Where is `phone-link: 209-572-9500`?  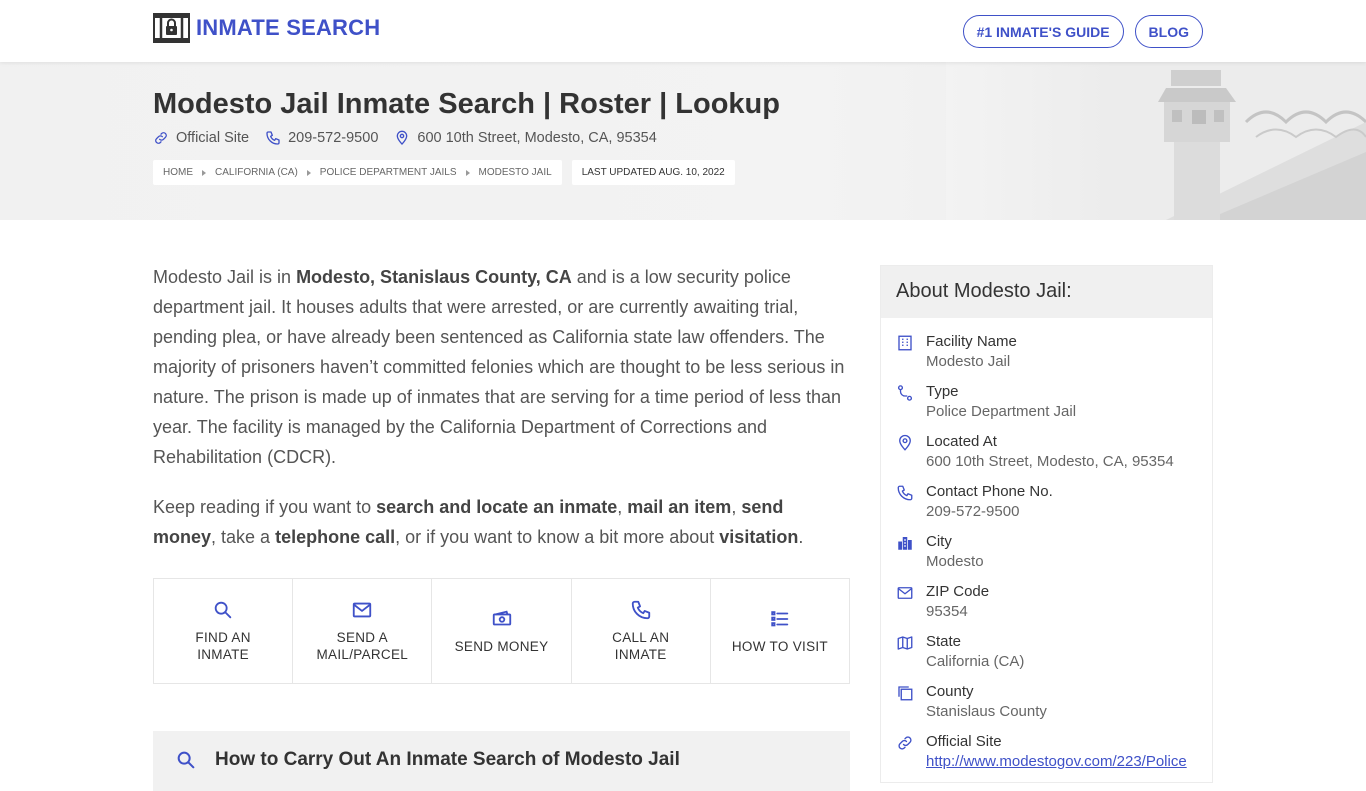
phone-link: 209-572-9500 is located at coordinates (321, 138).